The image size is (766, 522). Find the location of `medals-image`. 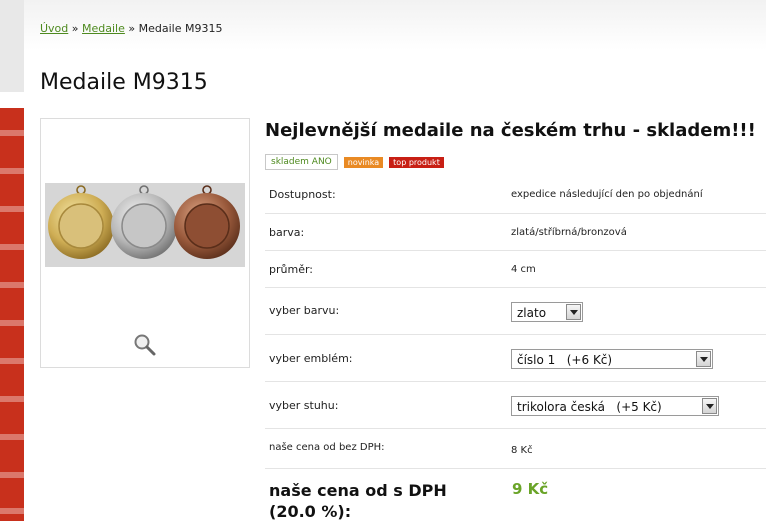

medals-image is located at coordinates (144, 222).